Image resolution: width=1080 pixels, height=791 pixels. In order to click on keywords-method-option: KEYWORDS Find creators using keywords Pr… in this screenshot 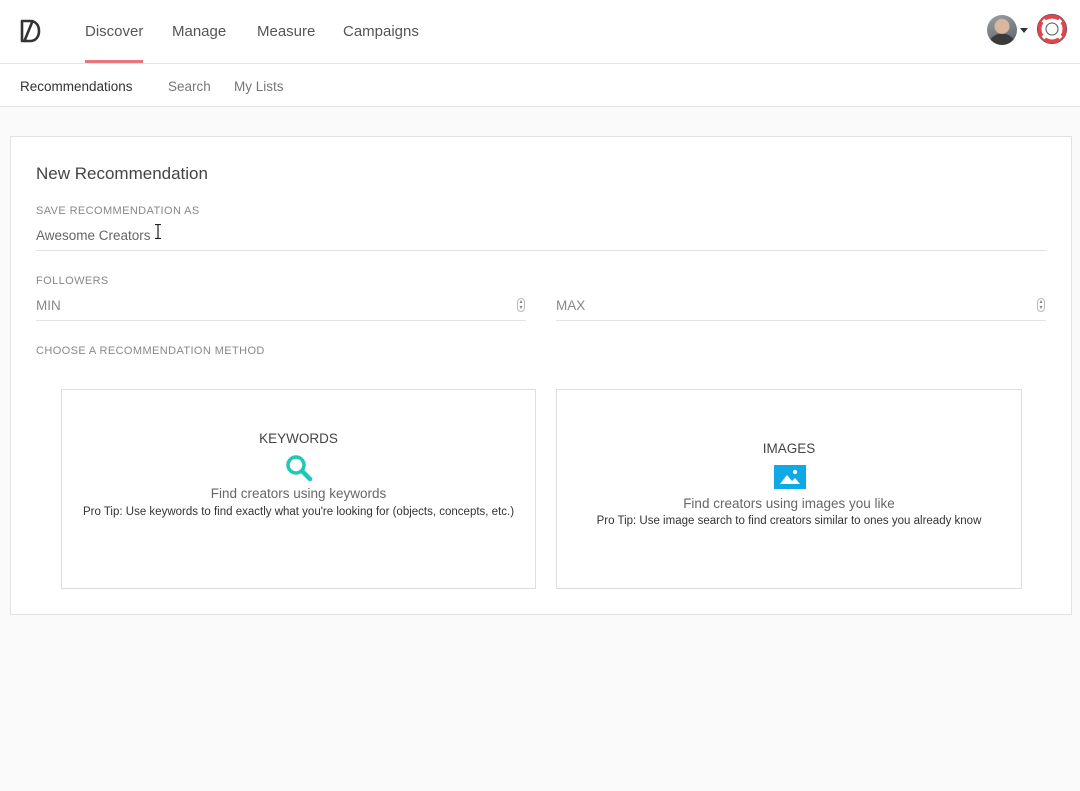, I will do `click(298, 489)`.